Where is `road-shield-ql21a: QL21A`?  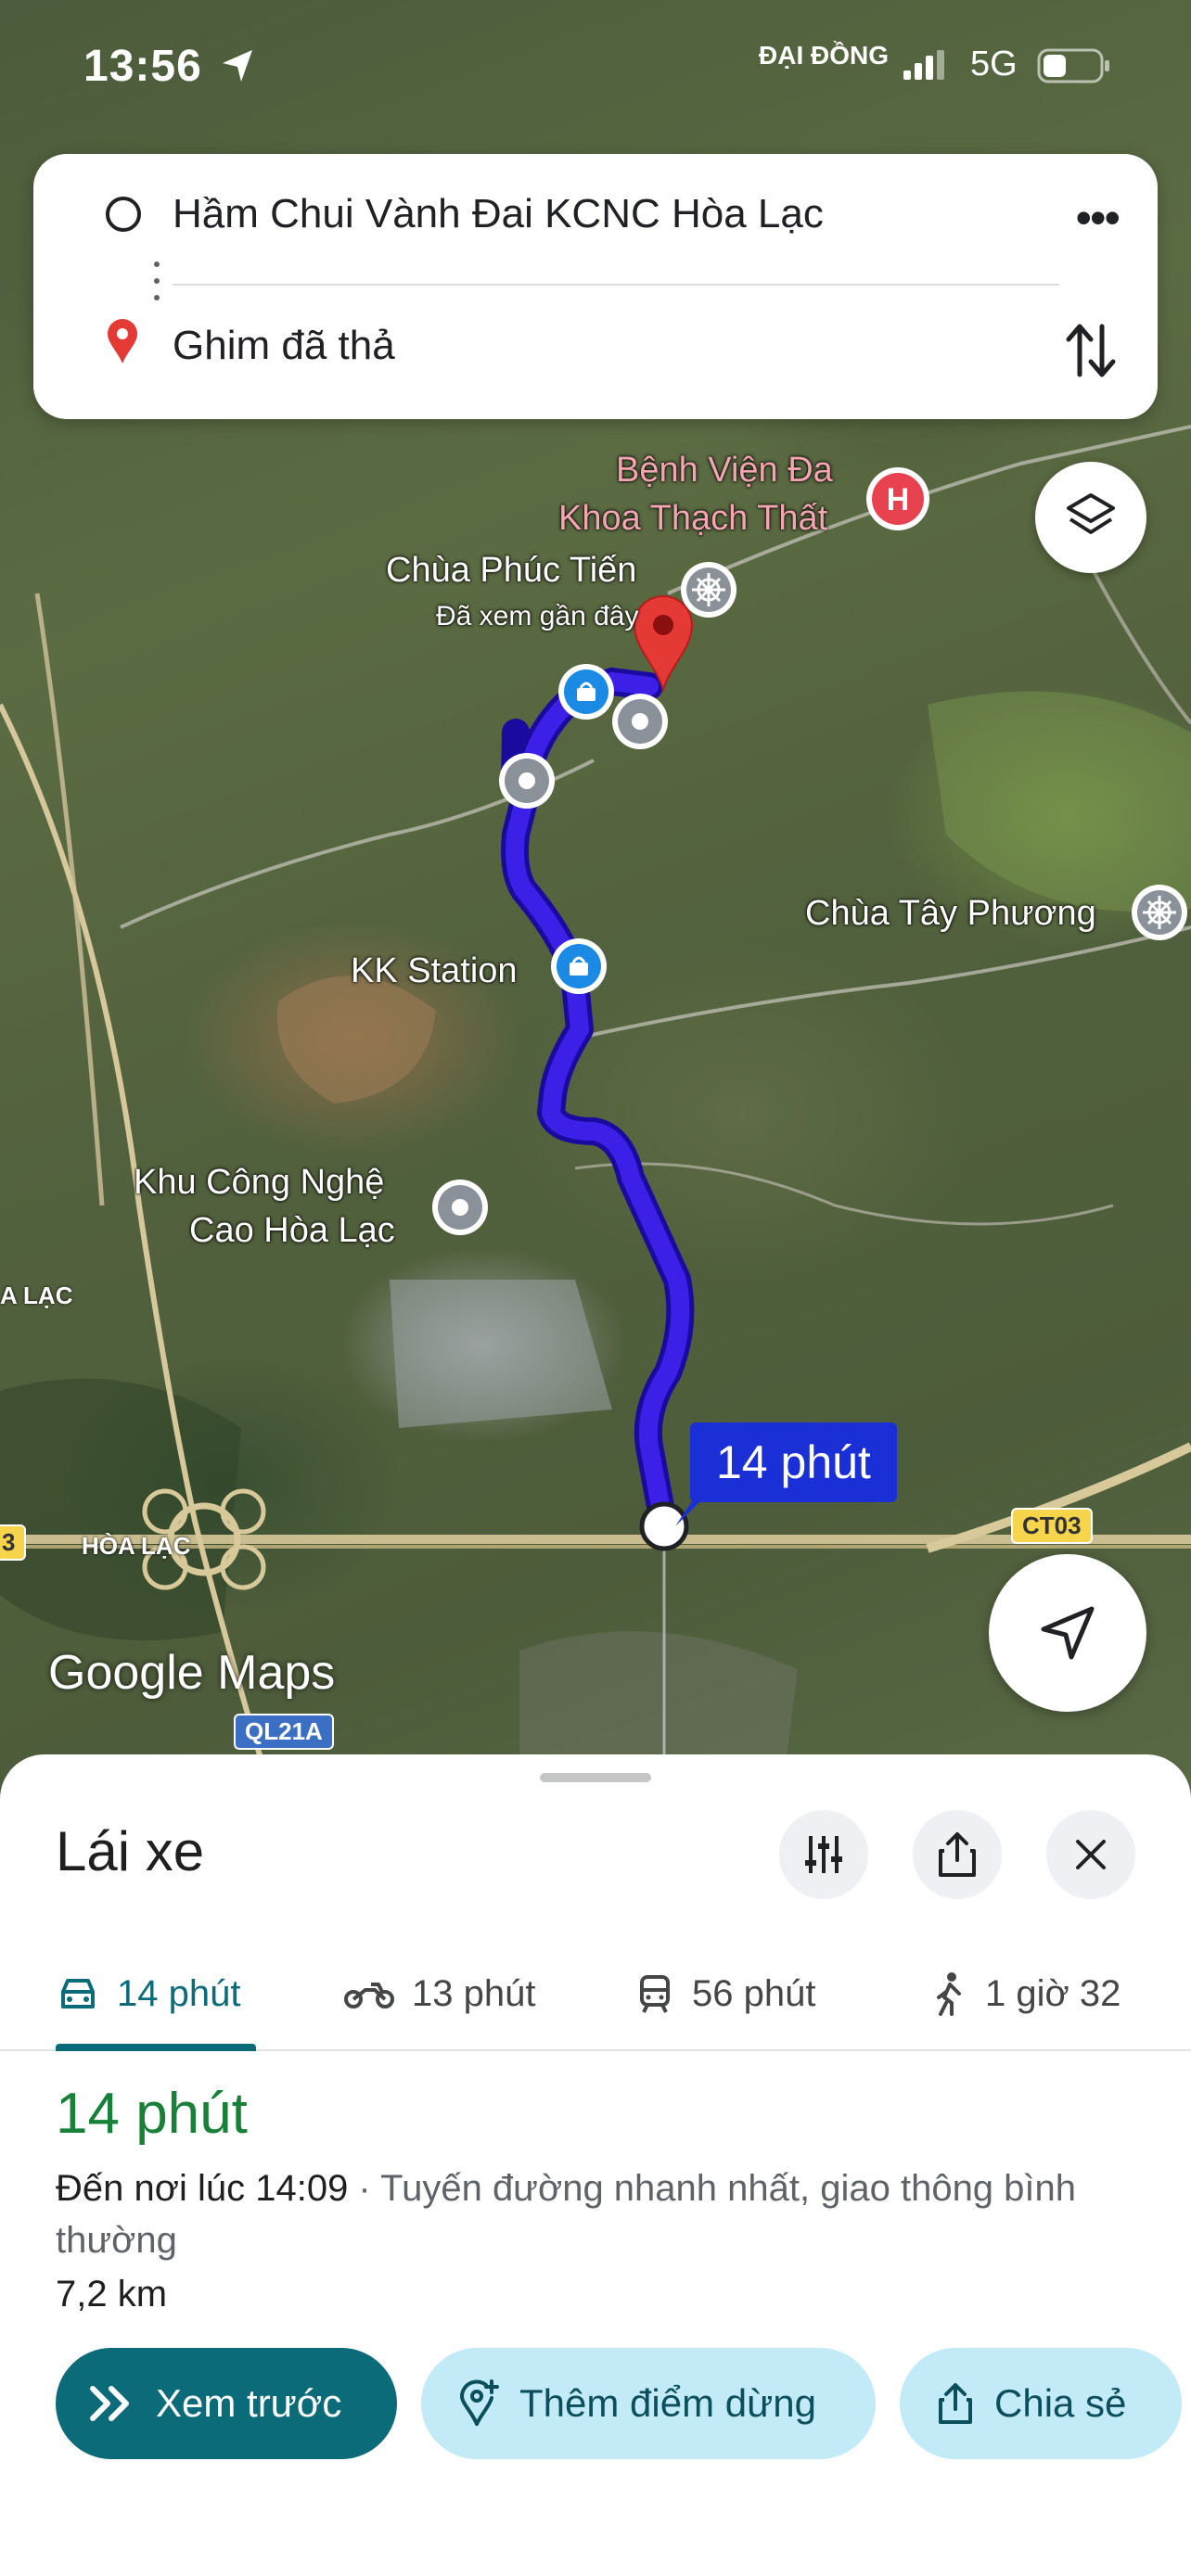
road-shield-ql21a: QL21A is located at coordinates (284, 1732).